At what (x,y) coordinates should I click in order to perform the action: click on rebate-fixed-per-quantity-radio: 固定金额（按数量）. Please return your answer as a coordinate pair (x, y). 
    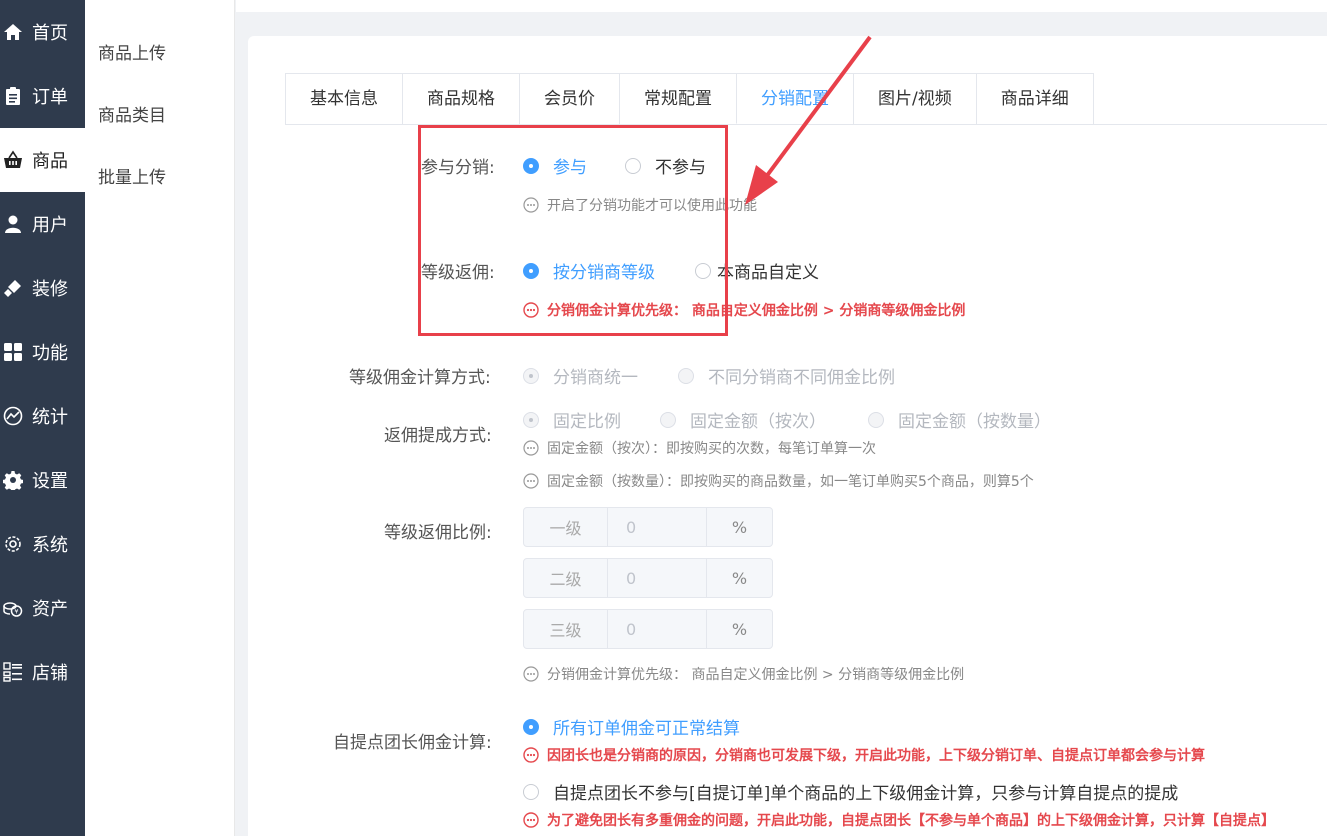
    Looking at the image, I should click on (959, 419).